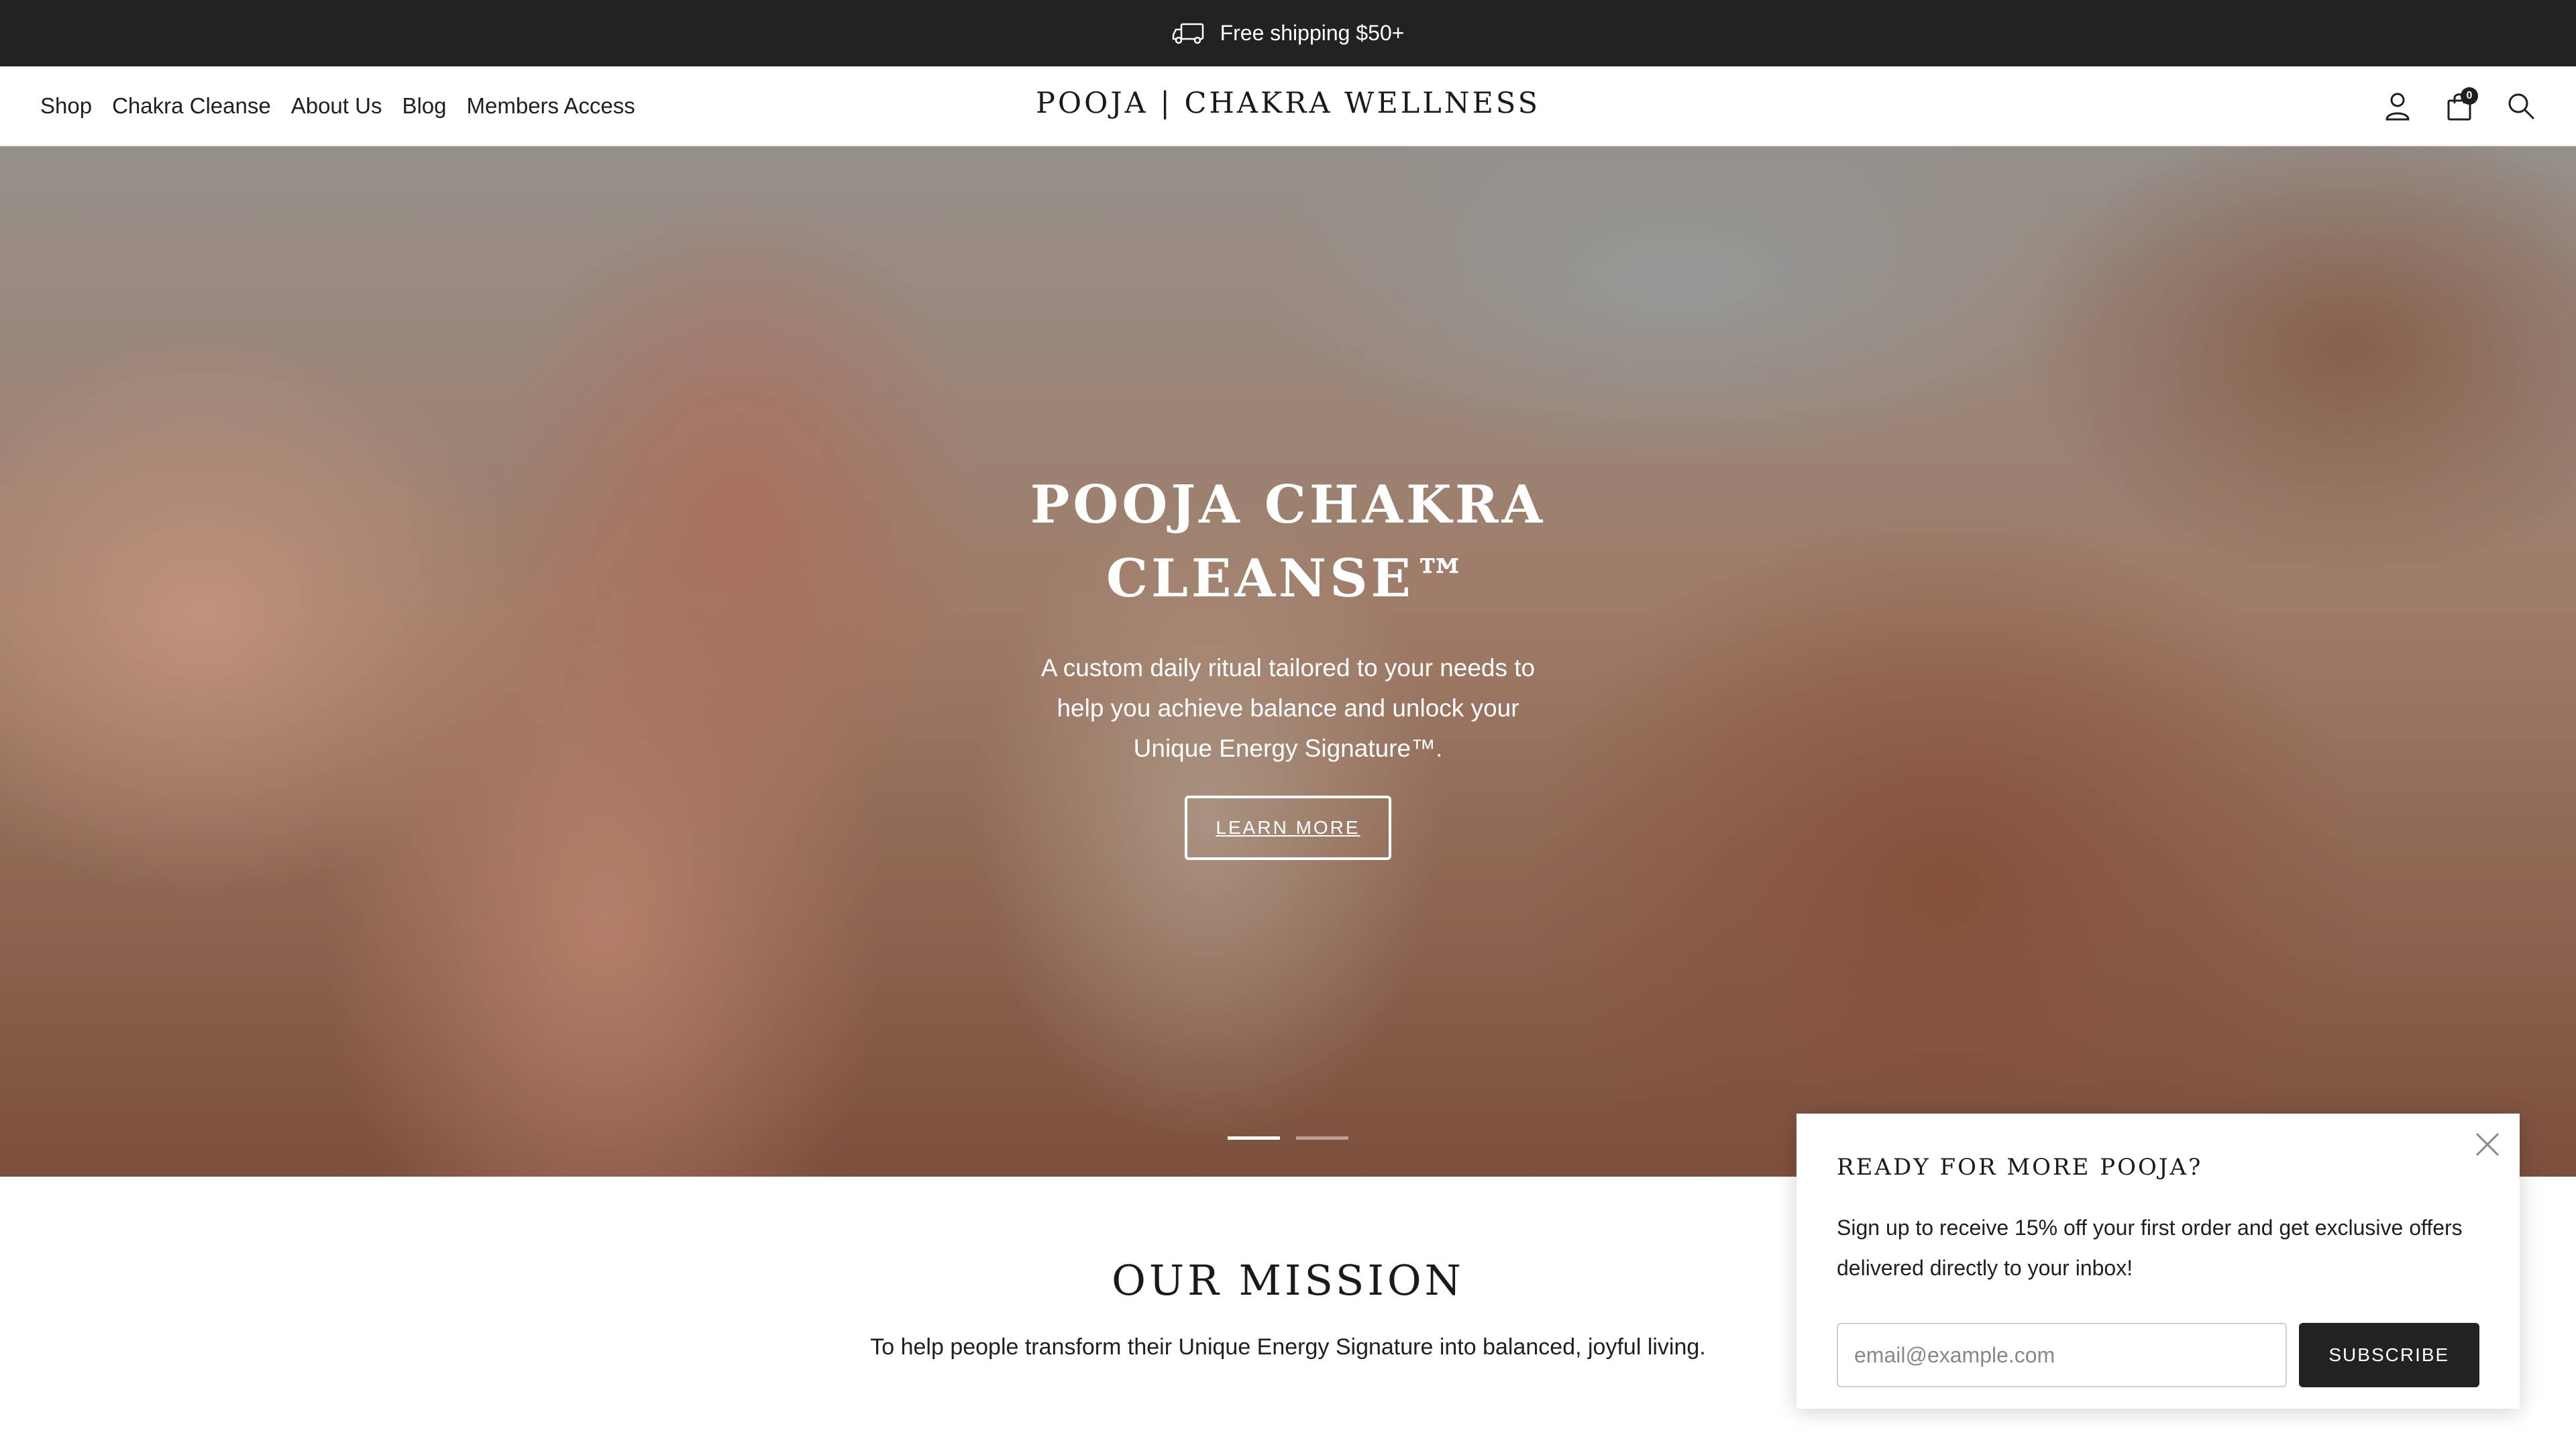 The height and width of the screenshot is (1449, 2576). Describe the element at coordinates (1288, 504) in the screenshot. I see `hero-title-line1: POOJA CHAKRA` at that location.